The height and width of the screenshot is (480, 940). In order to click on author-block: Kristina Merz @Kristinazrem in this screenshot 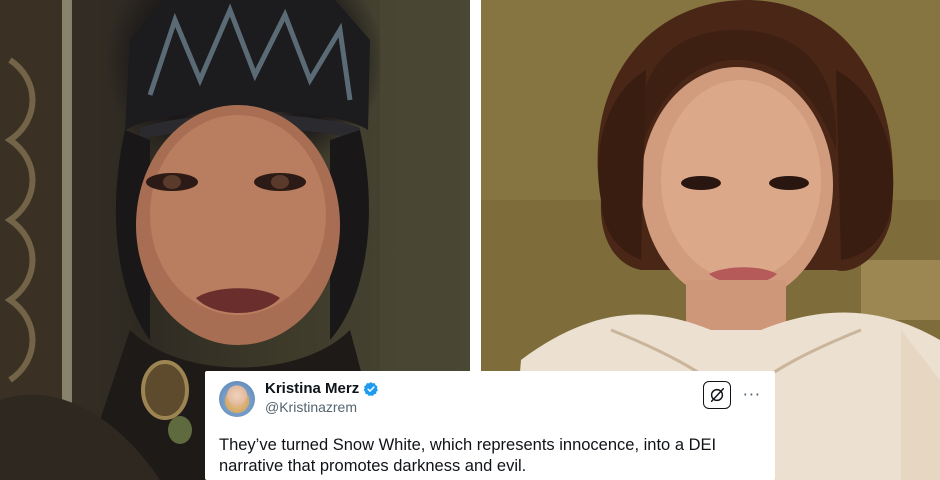, I will do `click(322, 397)`.